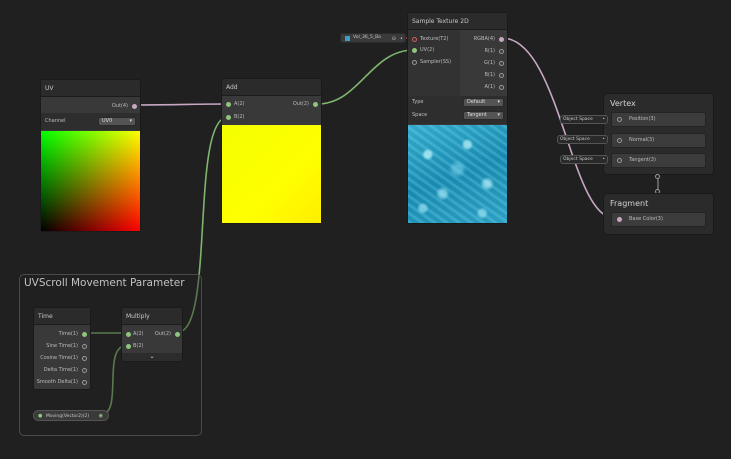 This screenshot has height=459, width=731. I want to click on vertex-tangent-block: Tangent(3), so click(658, 160).